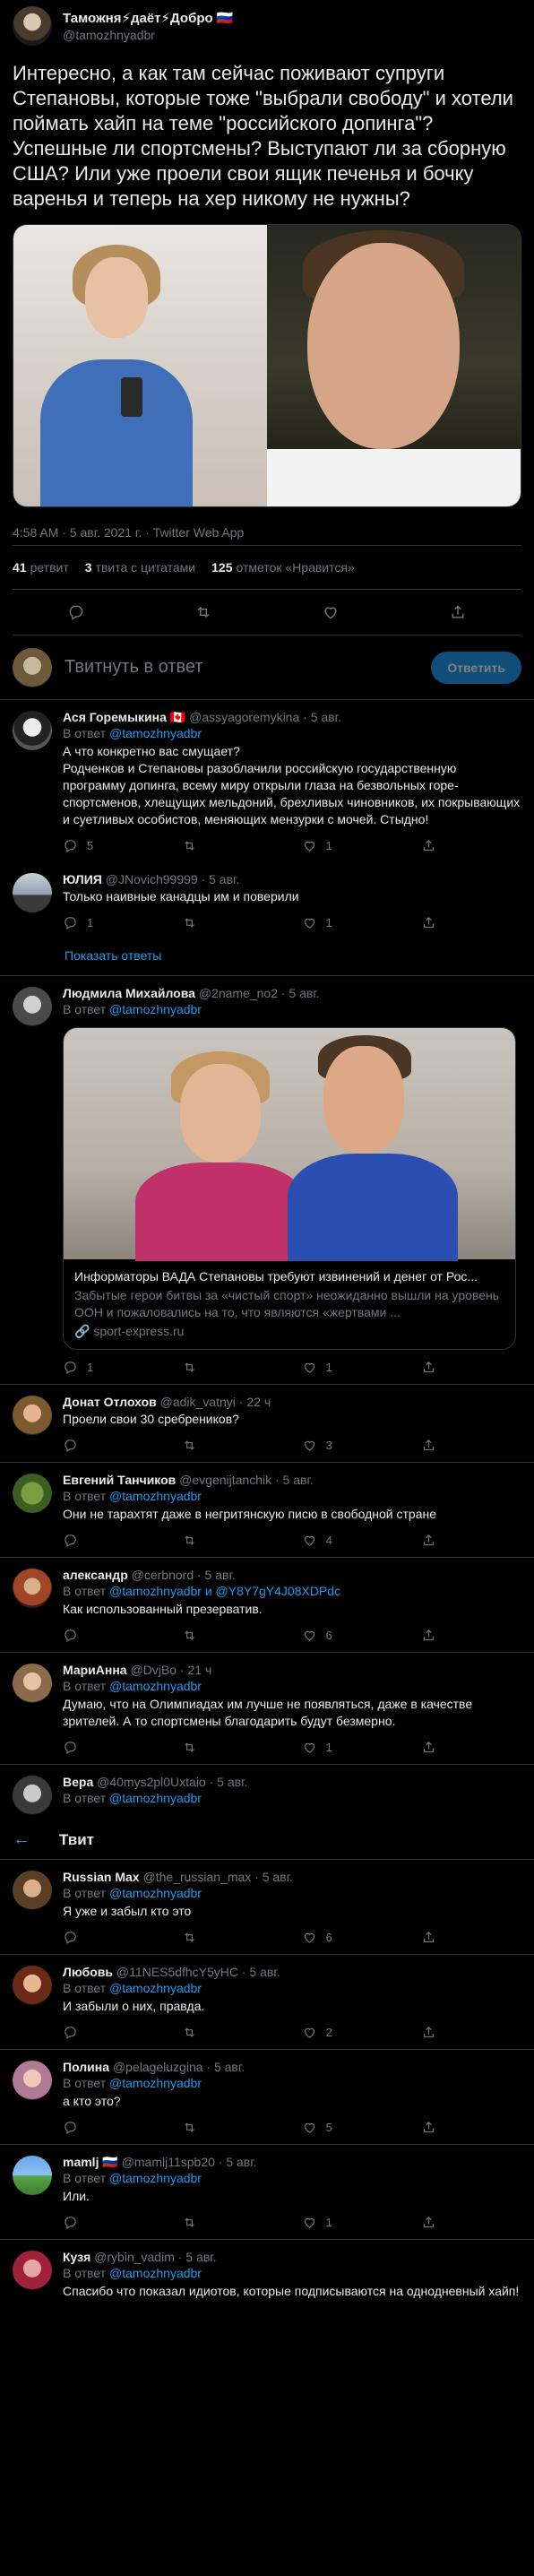  Describe the element at coordinates (198, 1972) in the screenshot. I see `reply-author-handle: @11NES5dfhcY5yHC · 5 авг.` at that location.